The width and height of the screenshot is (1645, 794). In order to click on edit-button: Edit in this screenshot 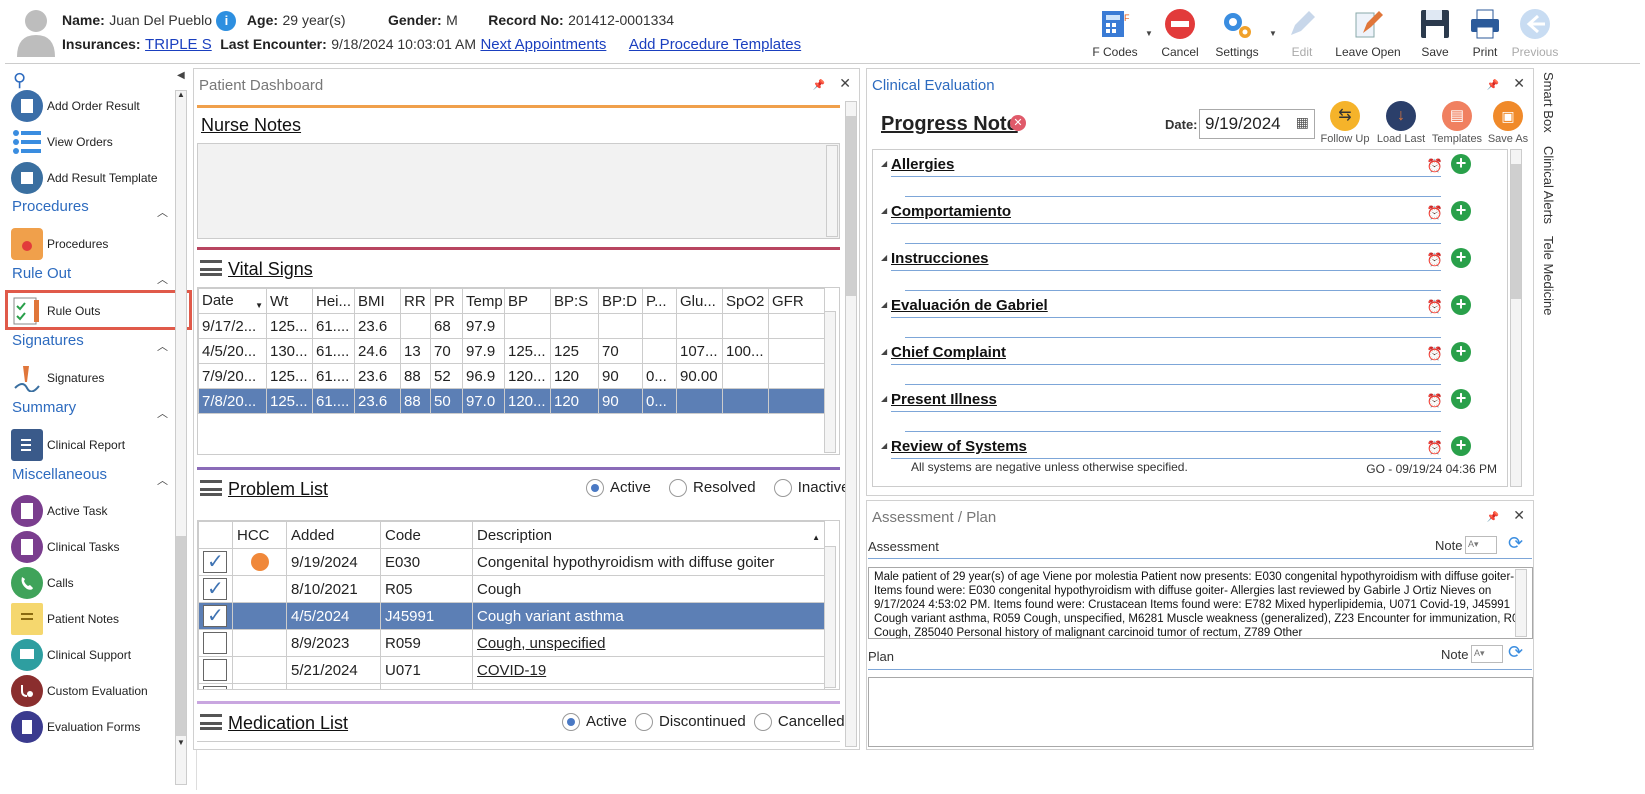, I will do `click(1302, 33)`.